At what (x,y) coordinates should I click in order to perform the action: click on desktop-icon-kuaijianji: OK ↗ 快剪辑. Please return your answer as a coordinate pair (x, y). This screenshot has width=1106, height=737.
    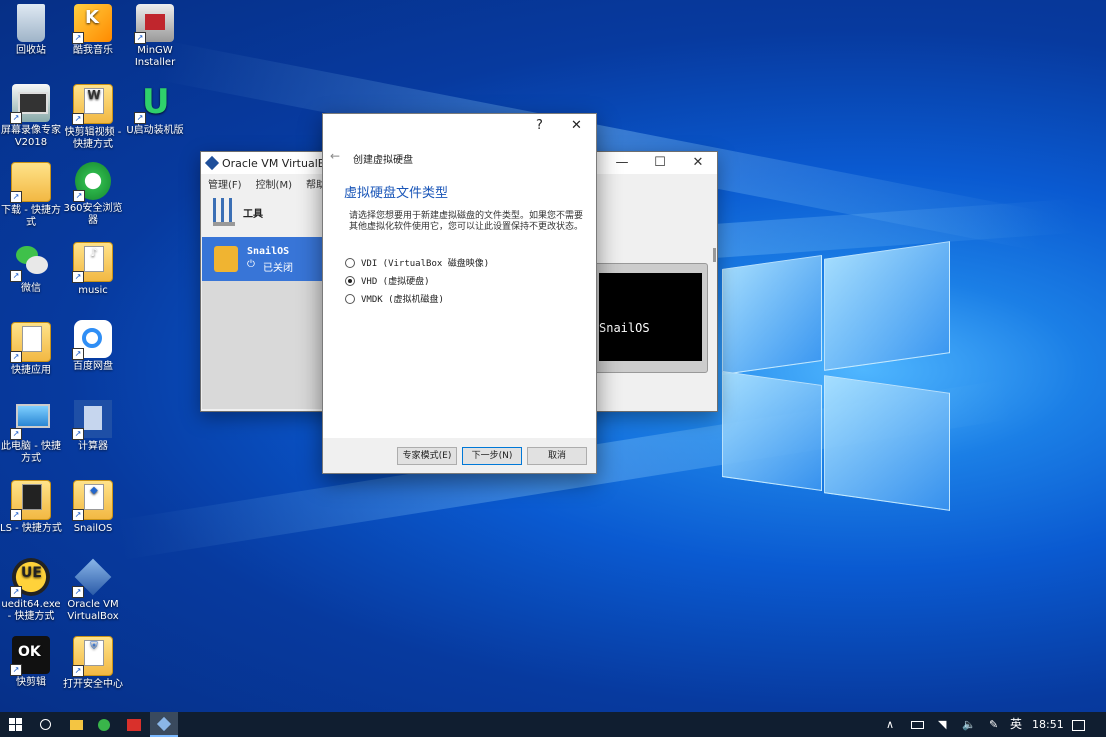
    Looking at the image, I should click on (31, 662).